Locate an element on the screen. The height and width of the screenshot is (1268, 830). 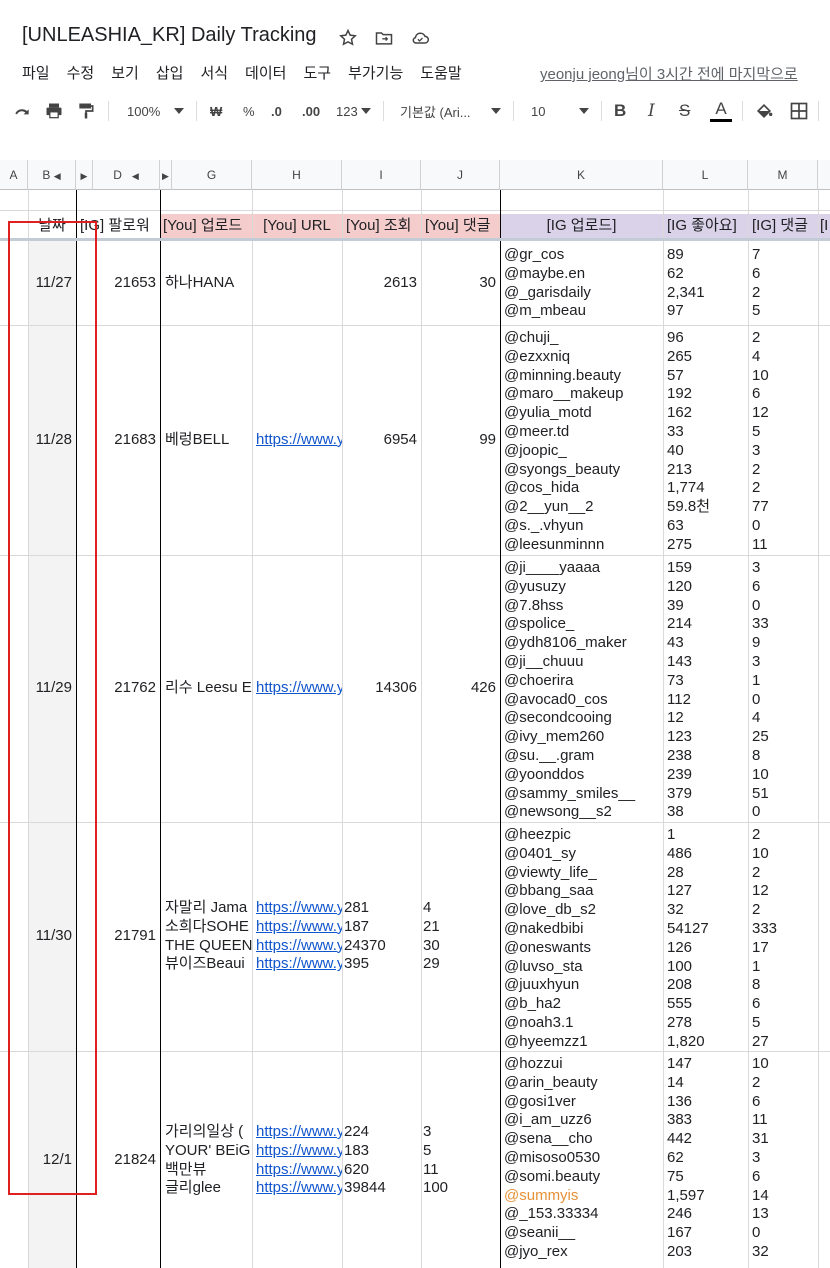
ig-upload-cell: @noah3.1 is located at coordinates (583, 1023).